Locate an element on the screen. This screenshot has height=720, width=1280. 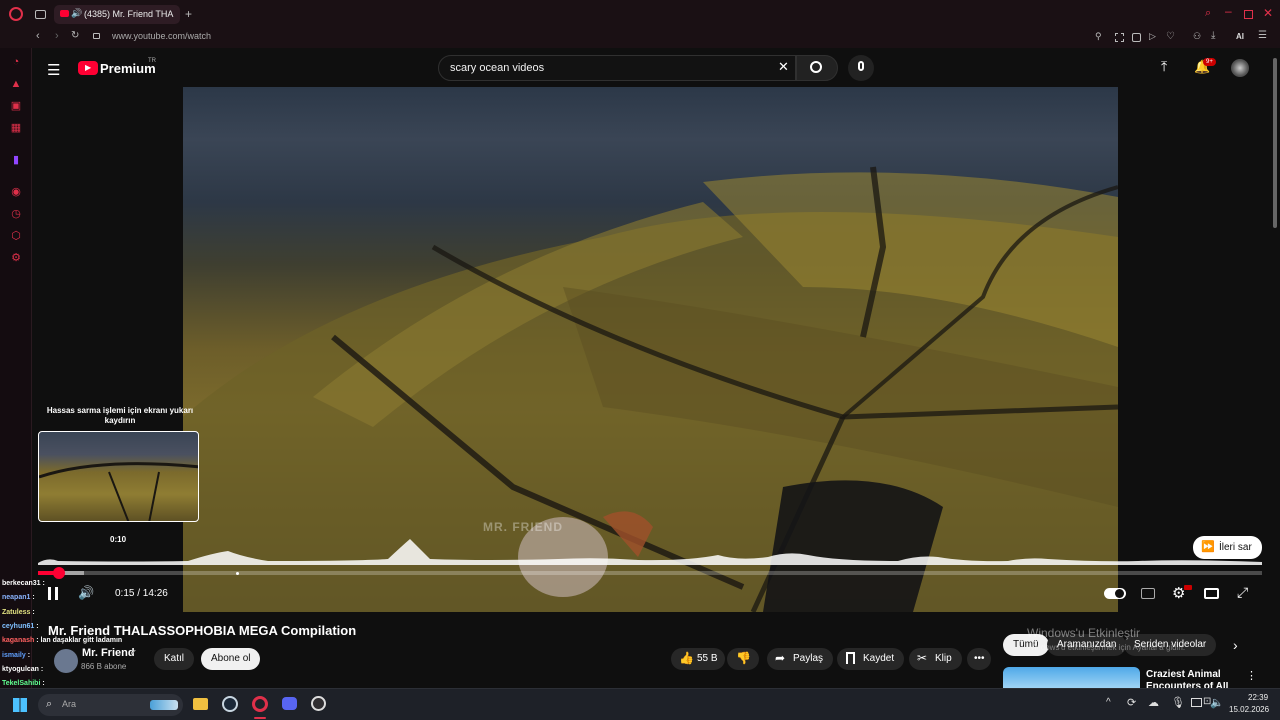
hd-badge is located at coordinates (1188, 587).